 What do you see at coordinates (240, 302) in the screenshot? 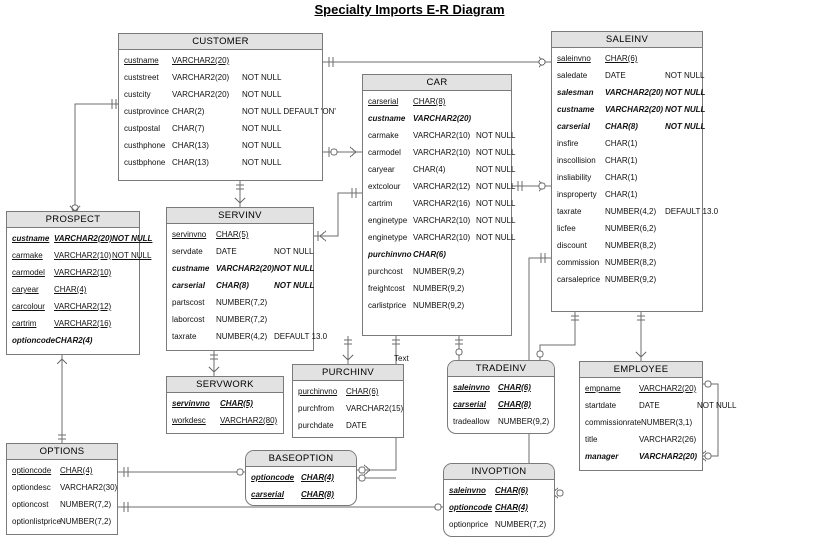
I see `attribute-row: partscost NUMBER(7,2)` at bounding box center [240, 302].